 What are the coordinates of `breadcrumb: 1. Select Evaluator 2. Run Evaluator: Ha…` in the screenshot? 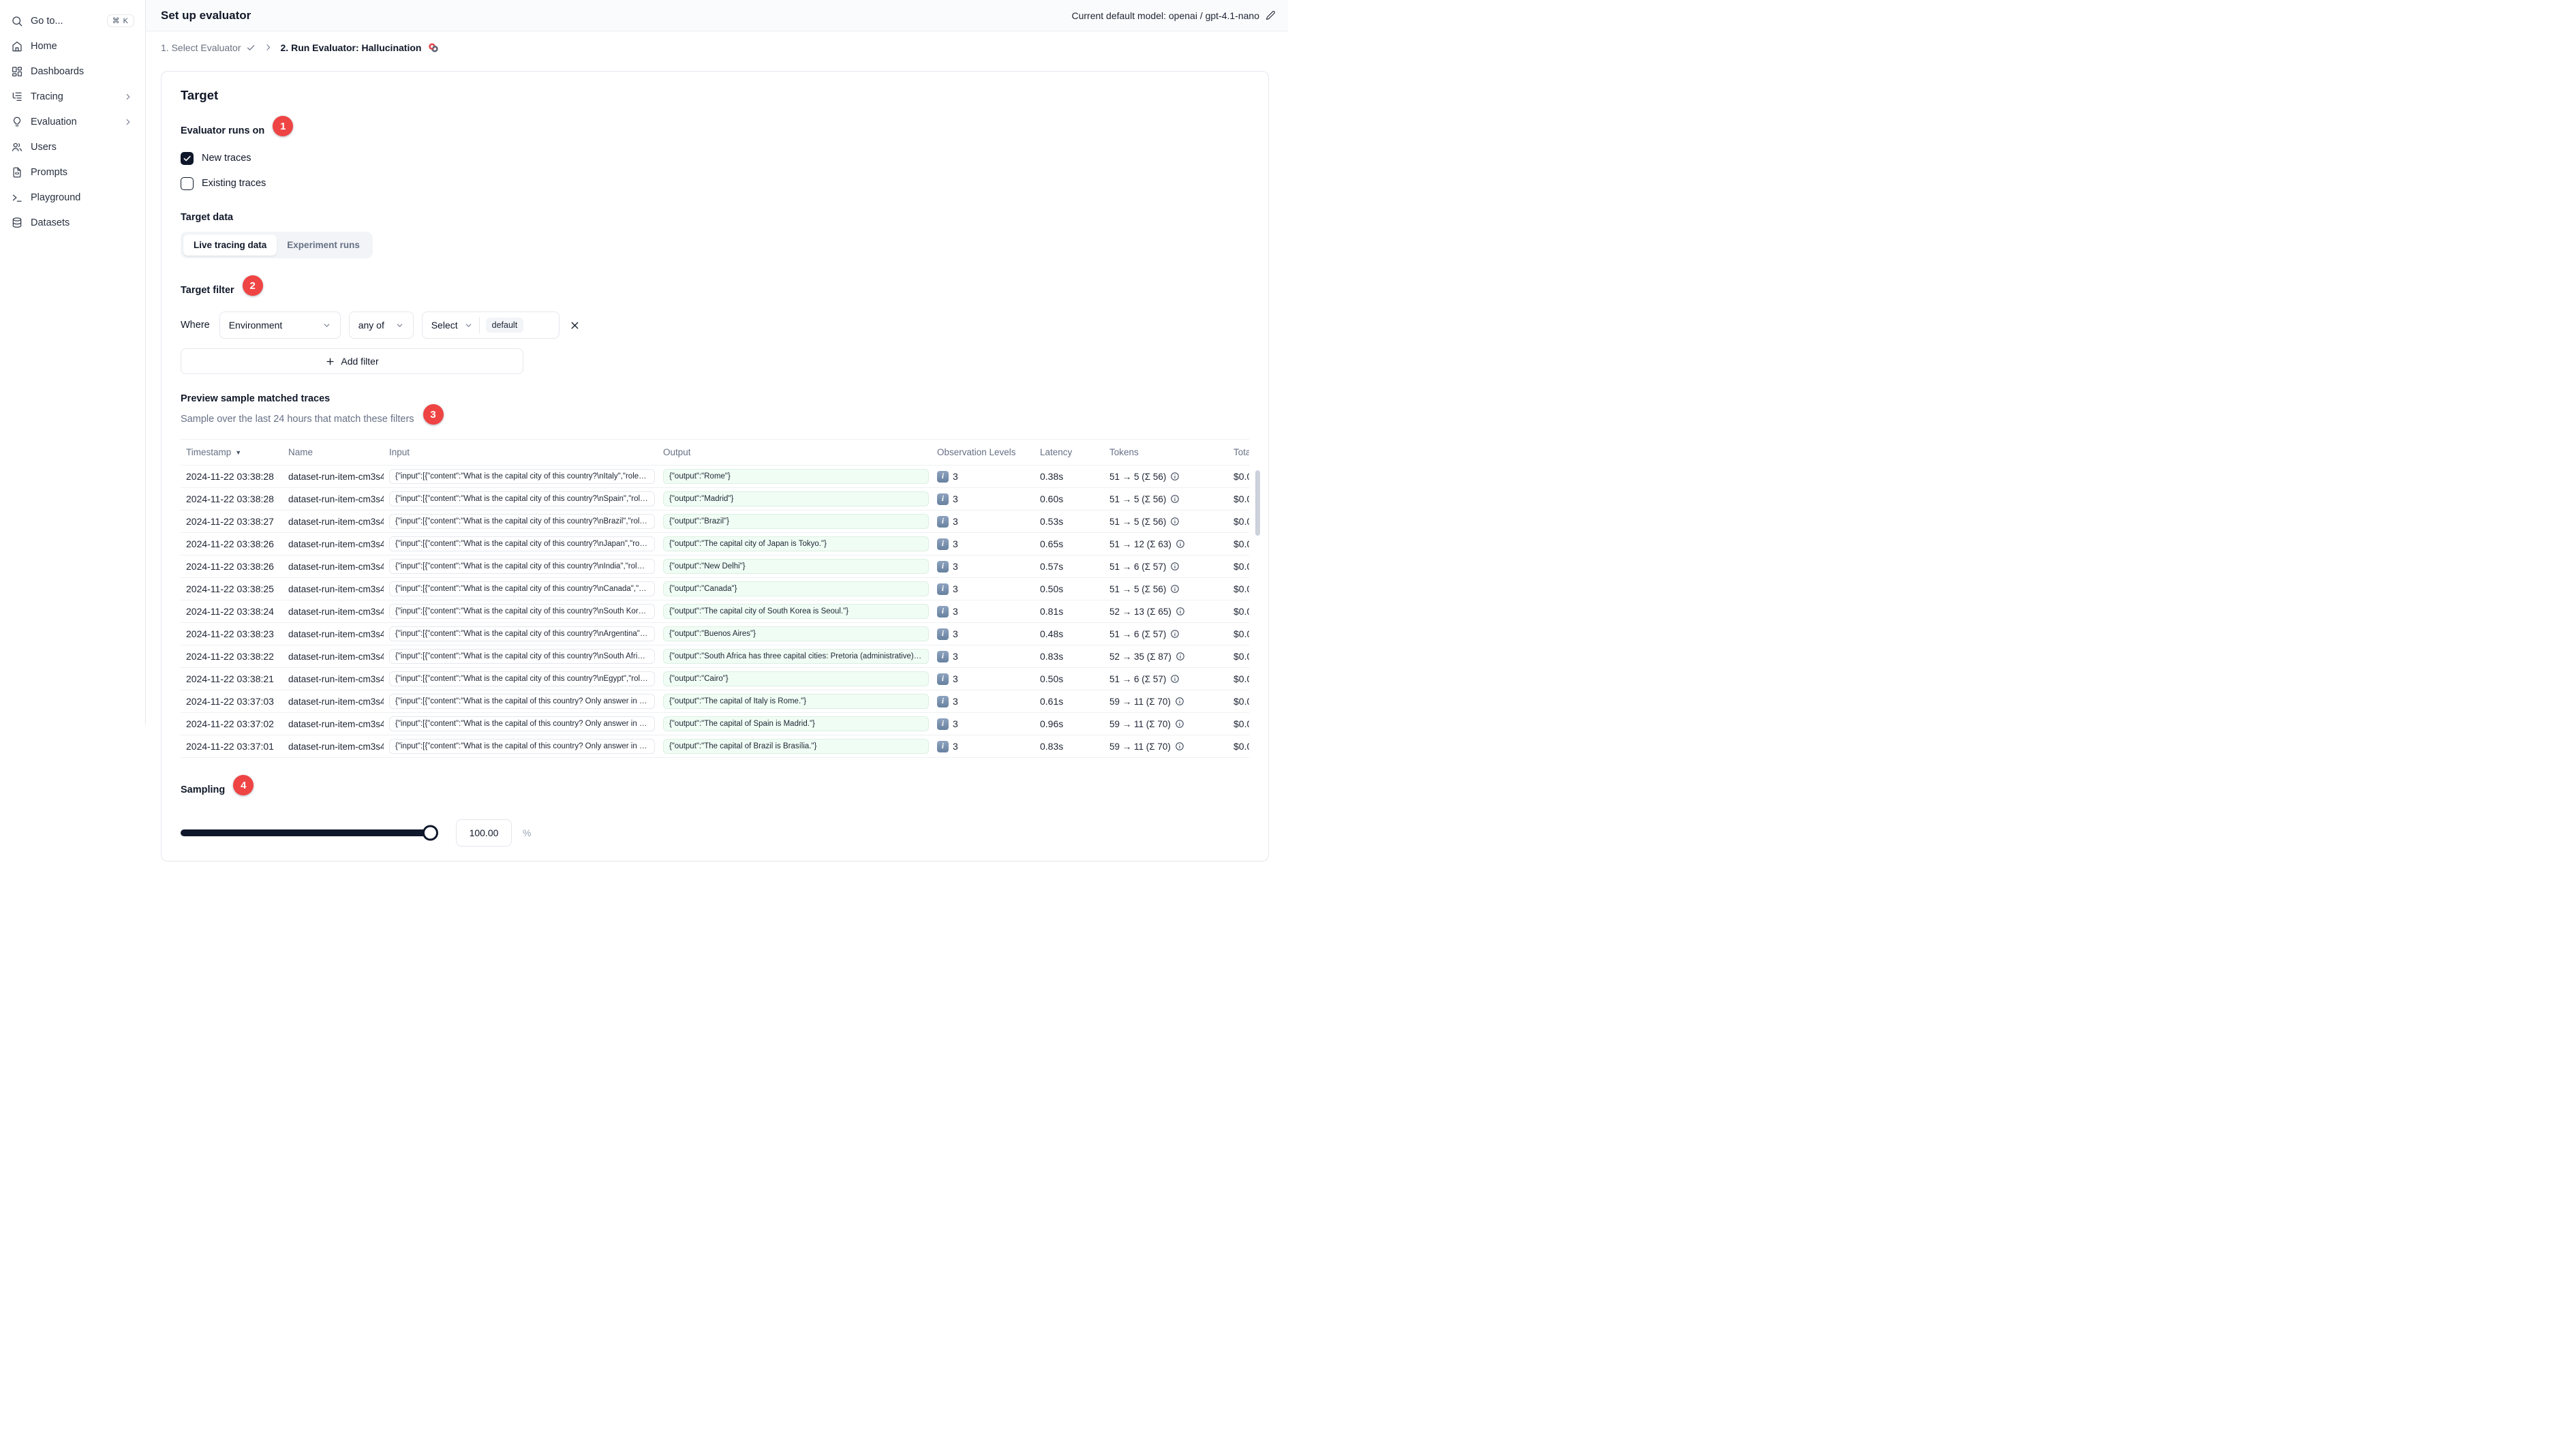 It's located at (717, 47).